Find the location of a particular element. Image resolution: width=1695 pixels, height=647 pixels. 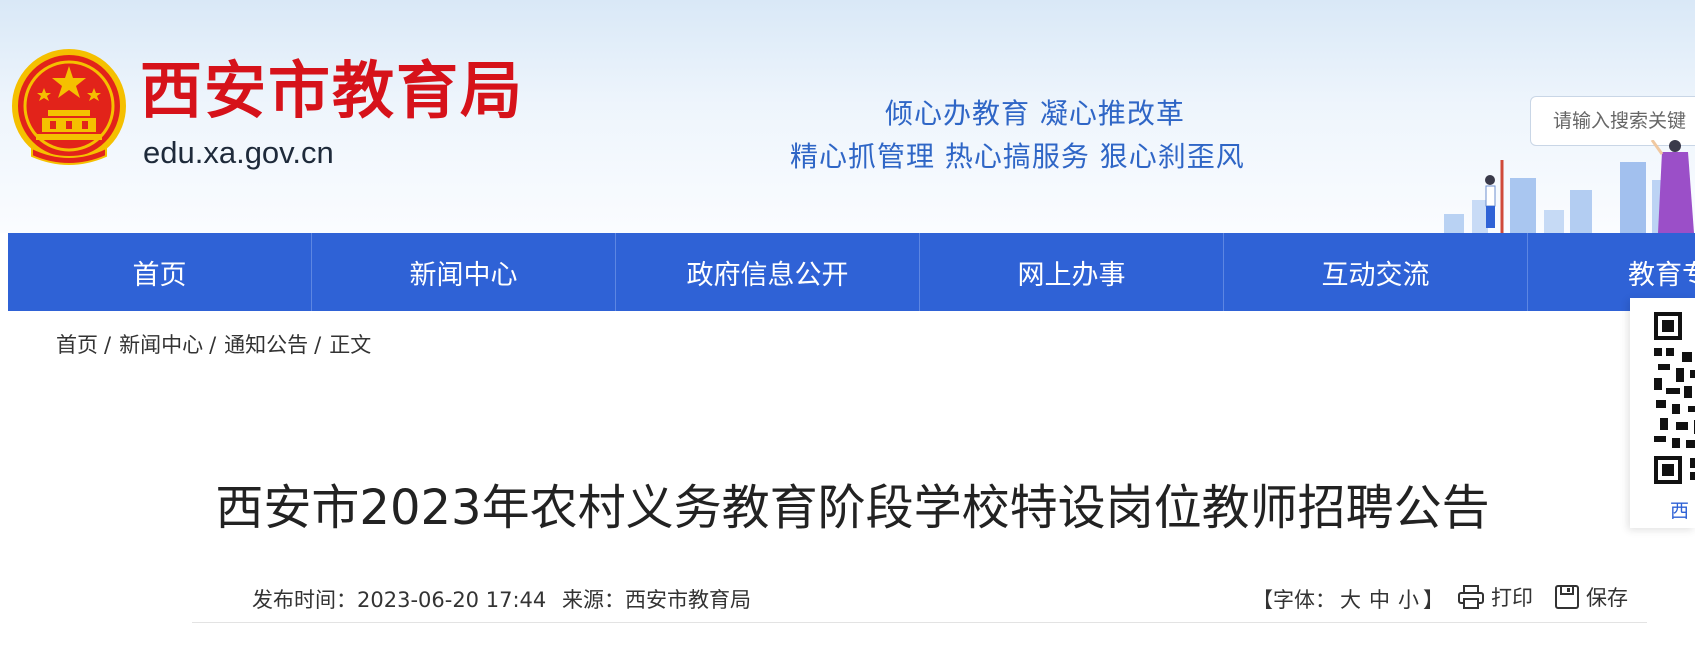

save-icon is located at coordinates (1567, 597).